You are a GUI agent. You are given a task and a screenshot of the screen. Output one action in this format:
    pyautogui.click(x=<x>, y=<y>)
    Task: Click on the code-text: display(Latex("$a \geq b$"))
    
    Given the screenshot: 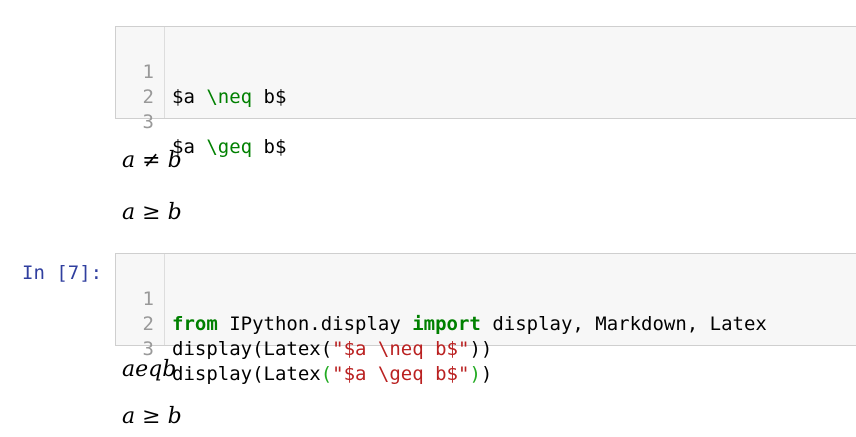 What is the action you would take?
    pyautogui.click(x=332, y=374)
    